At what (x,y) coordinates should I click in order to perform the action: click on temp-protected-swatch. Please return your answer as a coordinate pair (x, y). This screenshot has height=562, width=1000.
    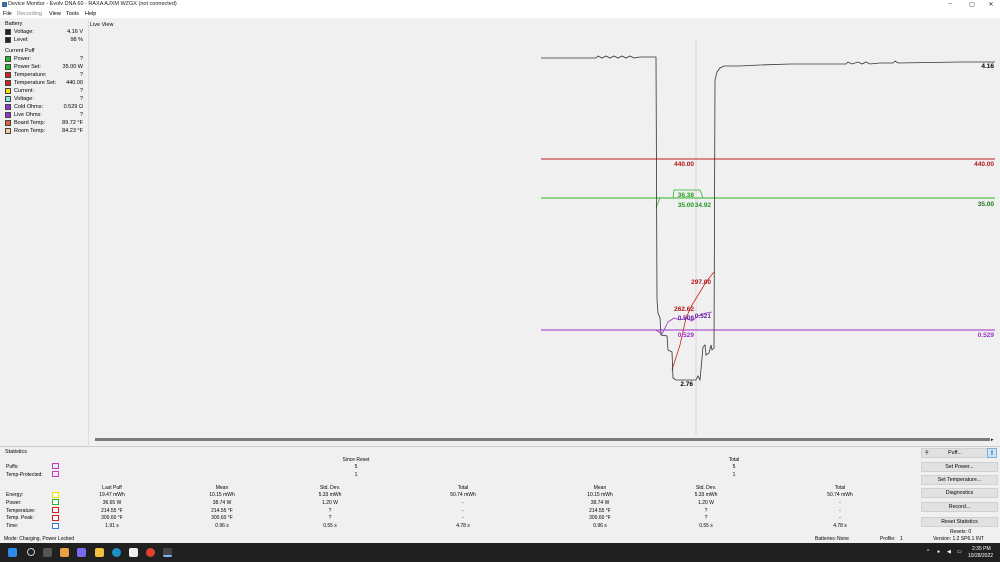
    Looking at the image, I should click on (55, 474).